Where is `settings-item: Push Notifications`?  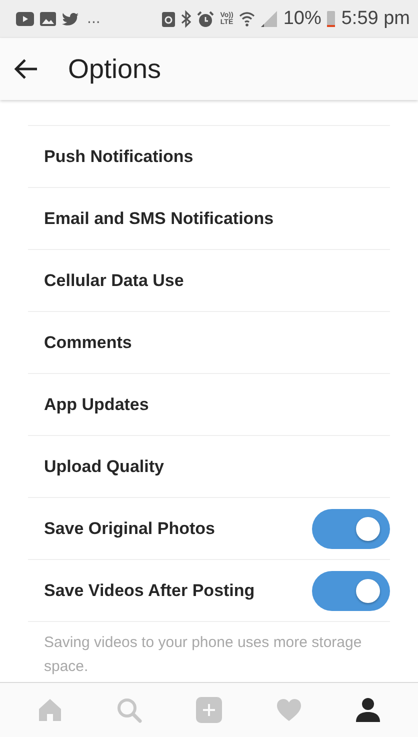
settings-item: Push Notifications is located at coordinates (209, 157).